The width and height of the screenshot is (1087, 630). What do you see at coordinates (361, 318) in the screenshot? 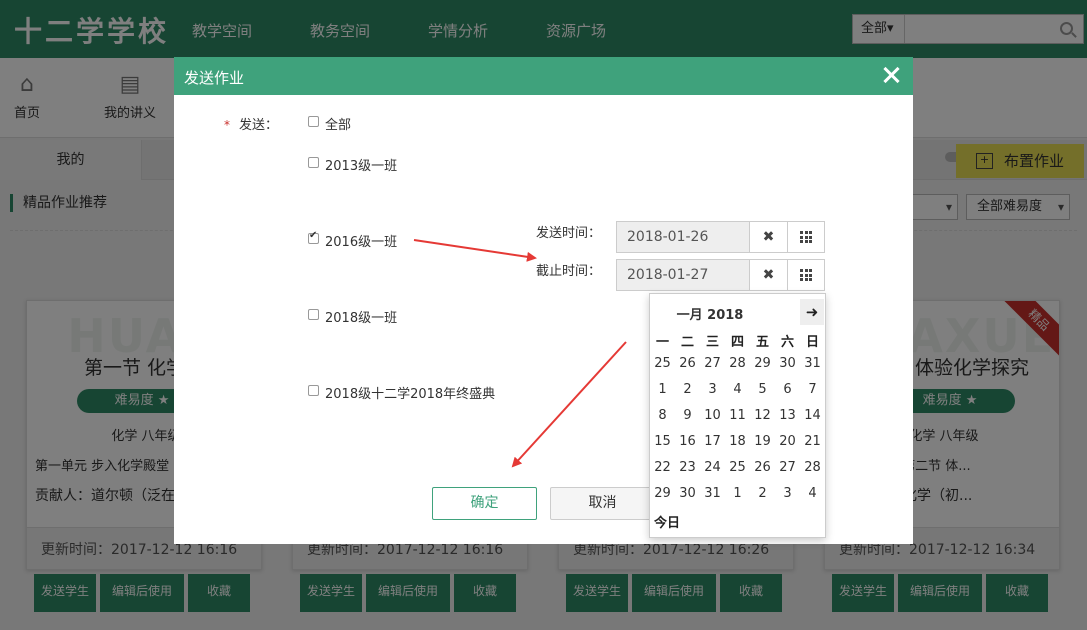
I see `class-option-label: 2018级一班` at bounding box center [361, 318].